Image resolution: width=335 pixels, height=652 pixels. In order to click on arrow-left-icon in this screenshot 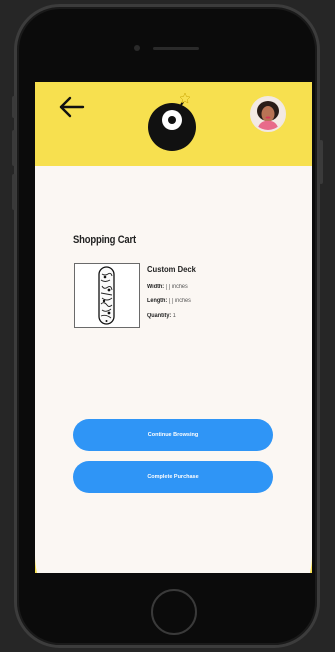, I will do `click(72, 107)`.